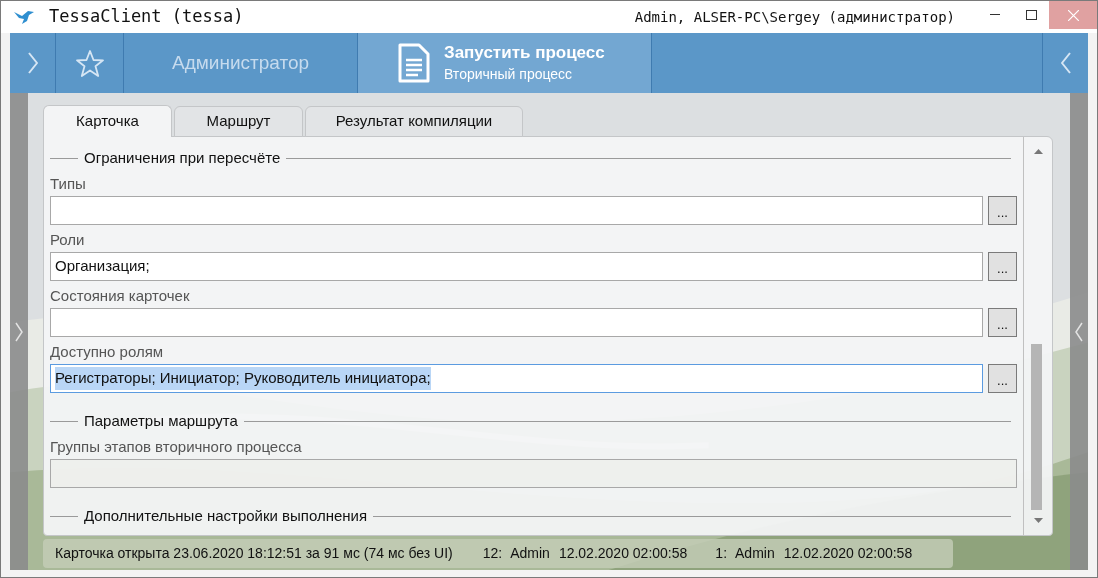 The width and height of the screenshot is (1098, 578). Describe the element at coordinates (492, 553) in the screenshot. I see `version-number: 12:` at that location.